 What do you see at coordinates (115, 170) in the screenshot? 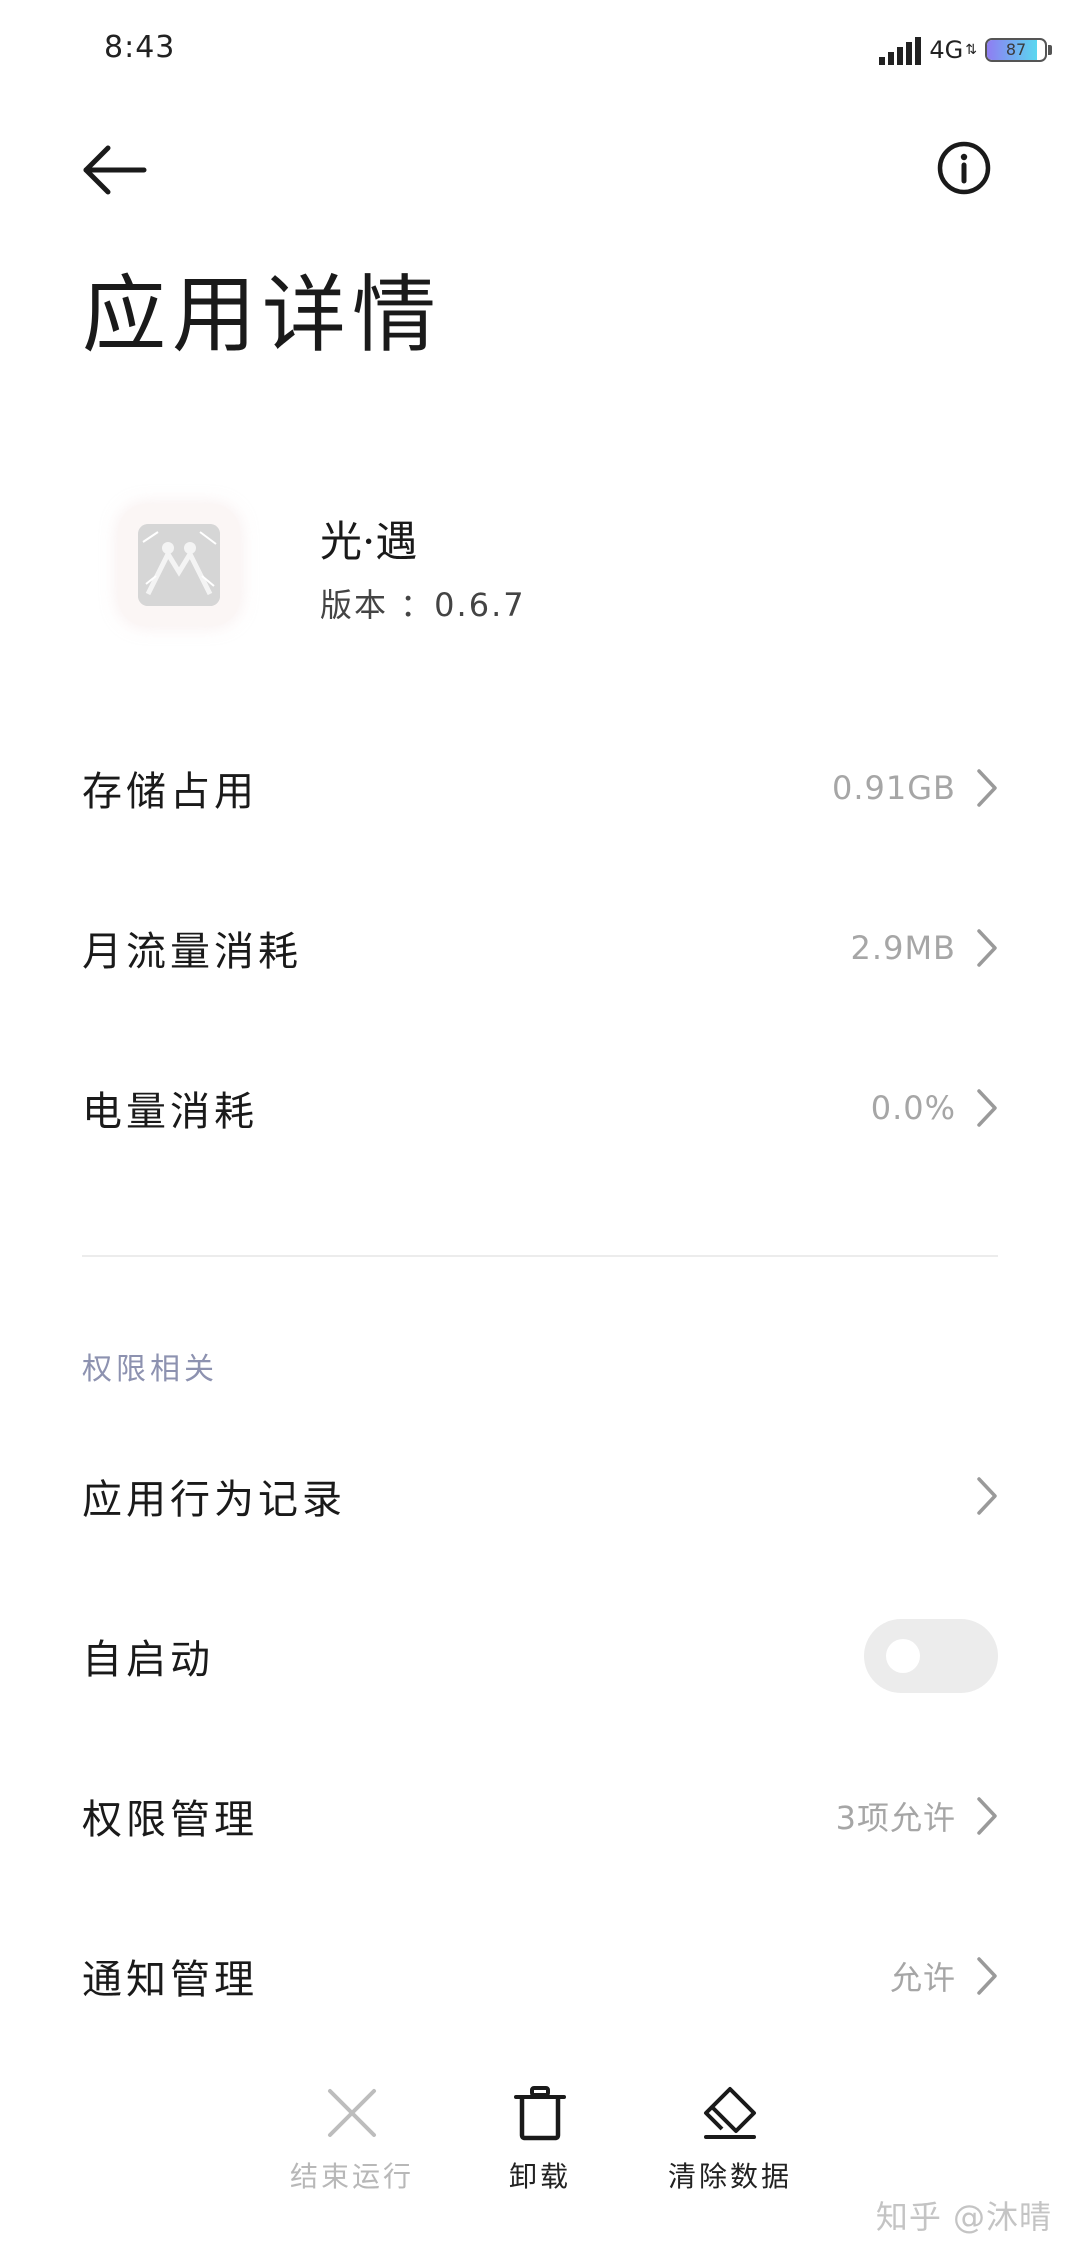
I see `arrow-left-icon` at bounding box center [115, 170].